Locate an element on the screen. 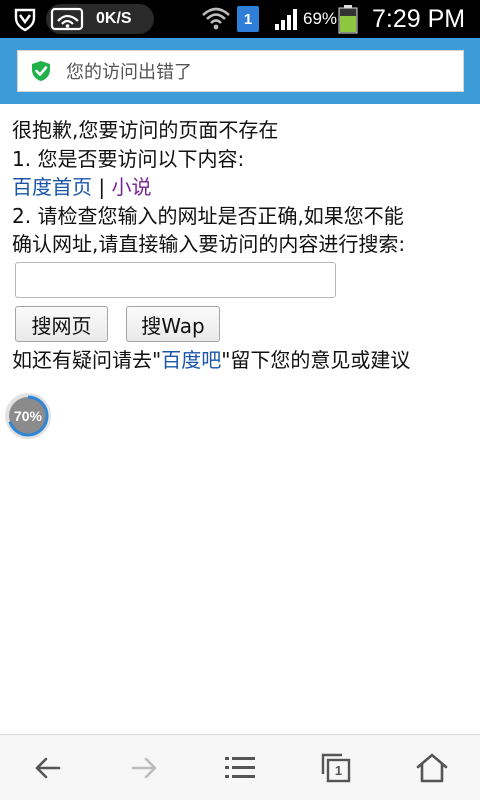 The image size is (480, 800). forward-arrow-icon is located at coordinates (144, 768).